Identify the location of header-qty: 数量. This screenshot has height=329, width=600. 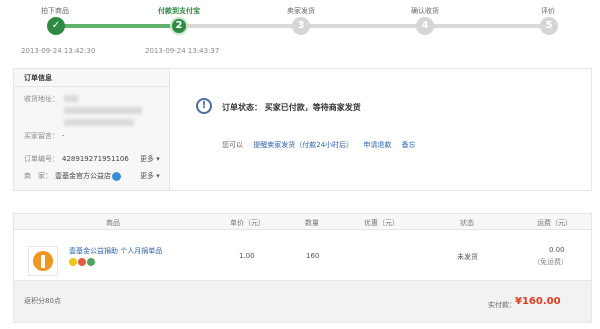
(312, 223).